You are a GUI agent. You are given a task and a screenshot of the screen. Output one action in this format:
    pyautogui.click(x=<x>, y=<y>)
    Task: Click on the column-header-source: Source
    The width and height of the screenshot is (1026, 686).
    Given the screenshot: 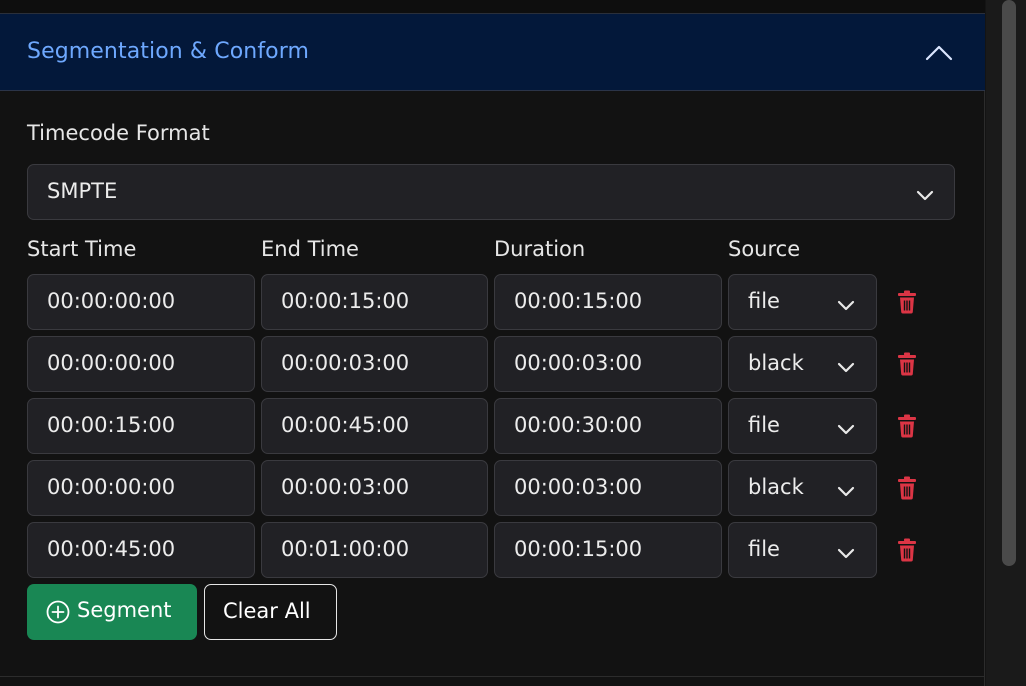 What is the action you would take?
    pyautogui.click(x=764, y=249)
    